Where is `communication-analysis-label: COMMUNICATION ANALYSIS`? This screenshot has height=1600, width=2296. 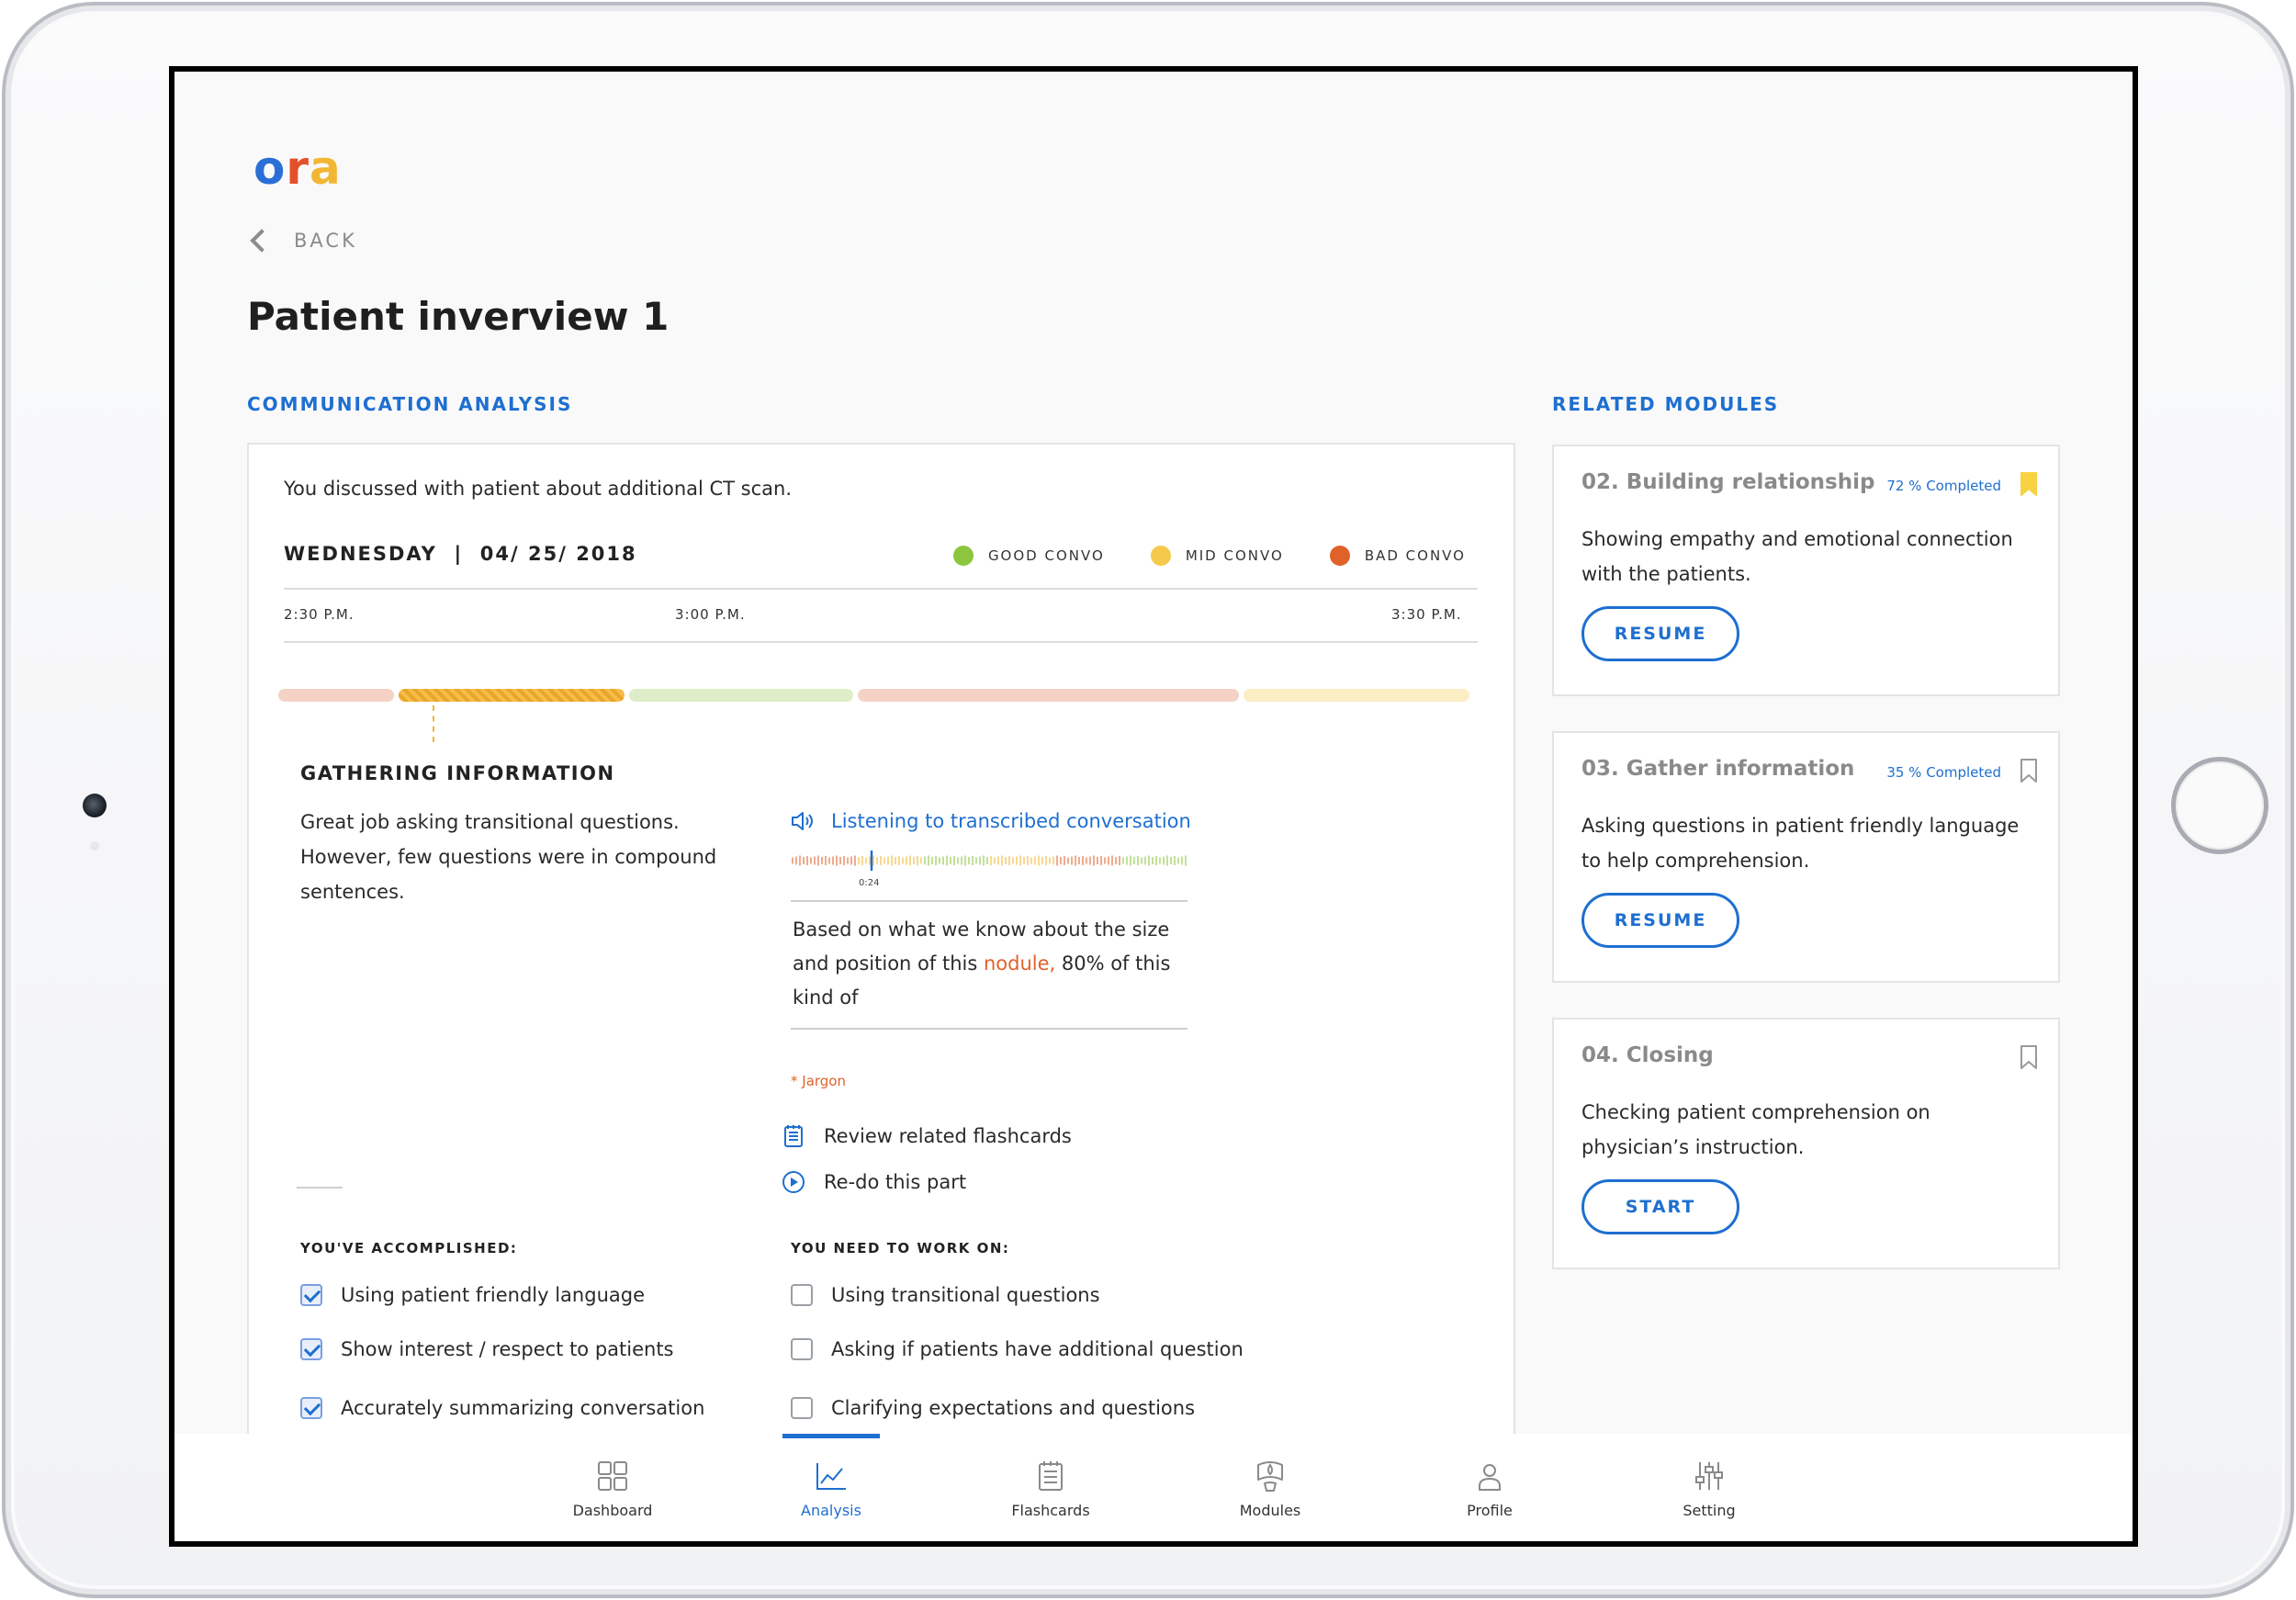
communication-analysis-label: COMMUNICATION ANALYSIS is located at coordinates (410, 404).